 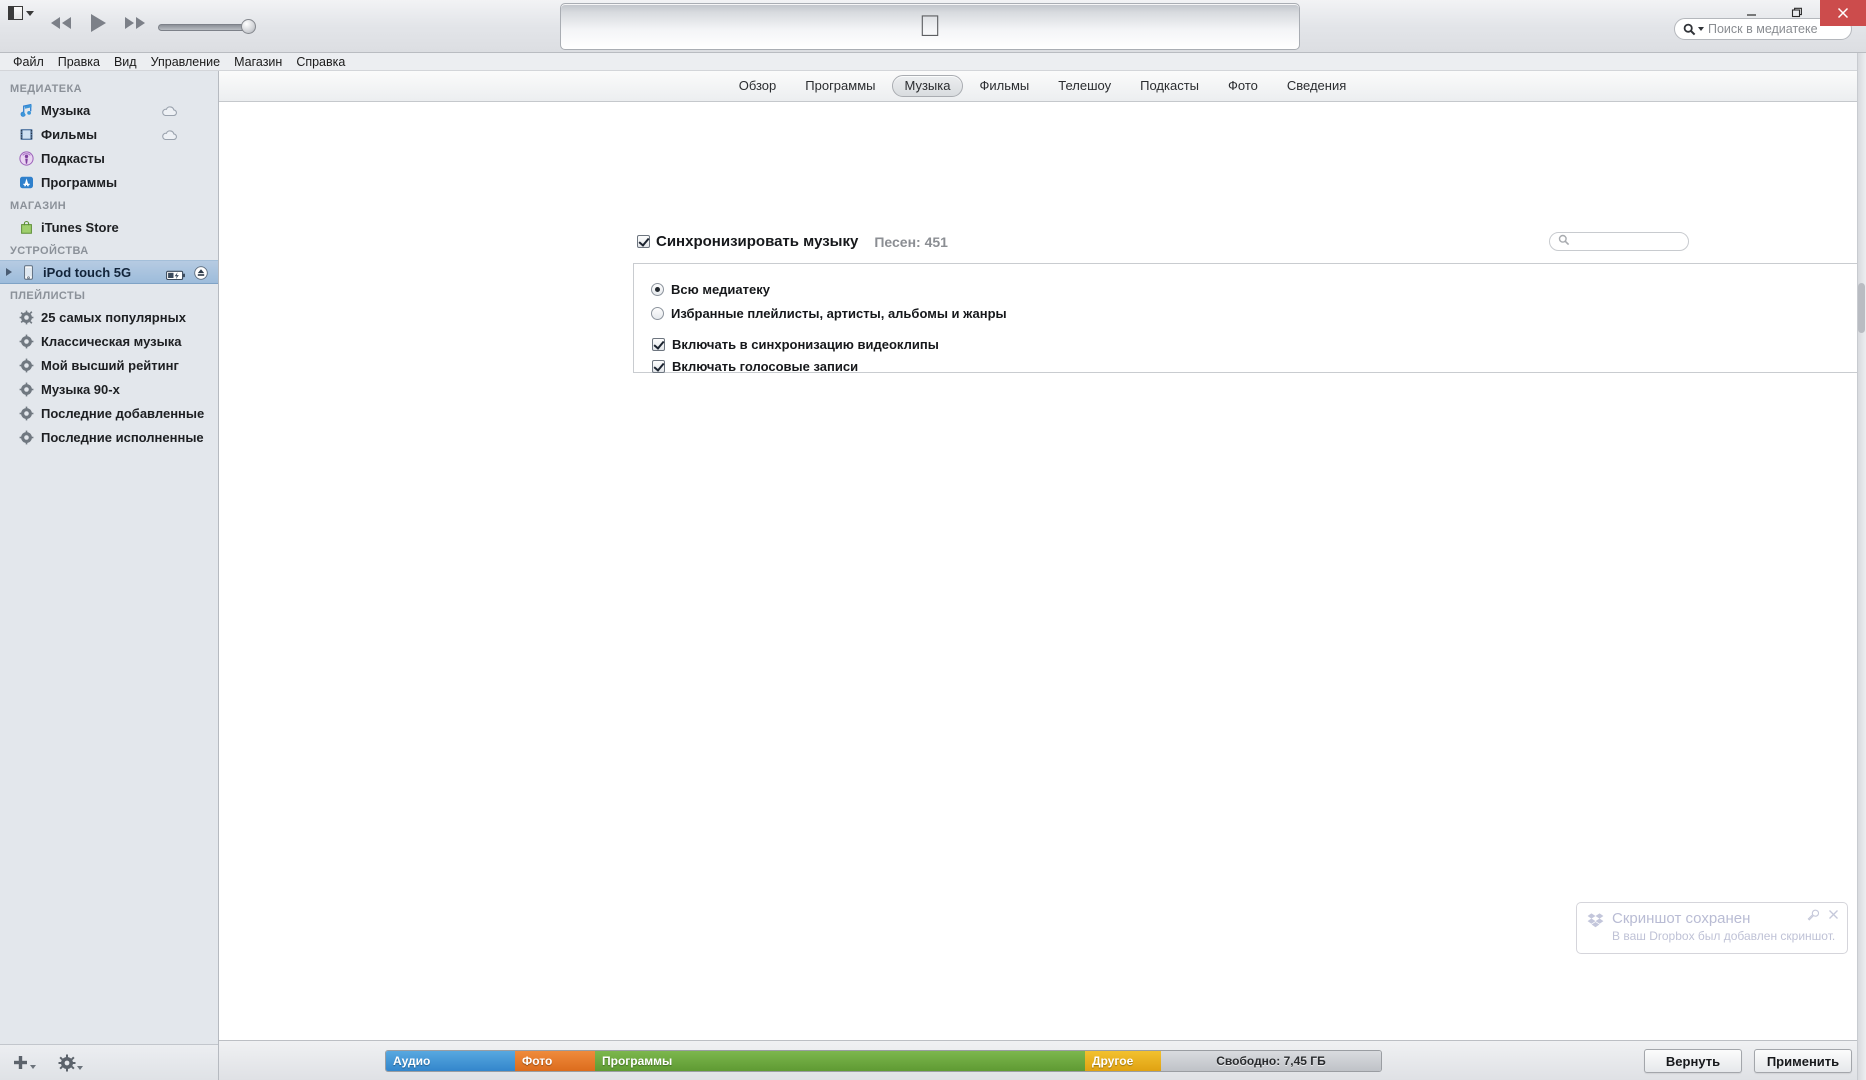 I want to click on sidebar-item-playlist: Классическая музыка, so click(x=109, y=341).